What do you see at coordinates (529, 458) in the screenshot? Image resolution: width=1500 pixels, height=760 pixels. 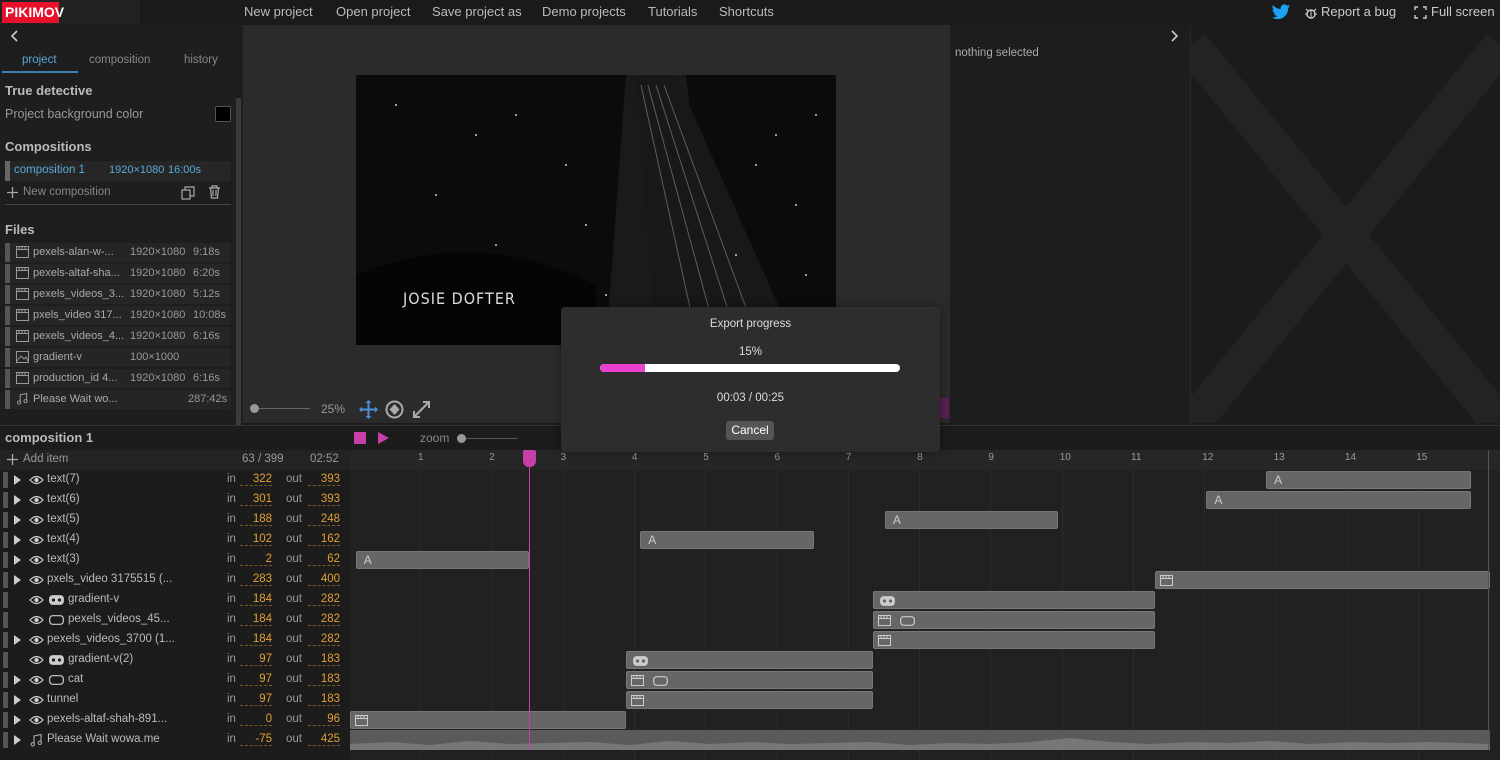 I see `playhead-handle` at bounding box center [529, 458].